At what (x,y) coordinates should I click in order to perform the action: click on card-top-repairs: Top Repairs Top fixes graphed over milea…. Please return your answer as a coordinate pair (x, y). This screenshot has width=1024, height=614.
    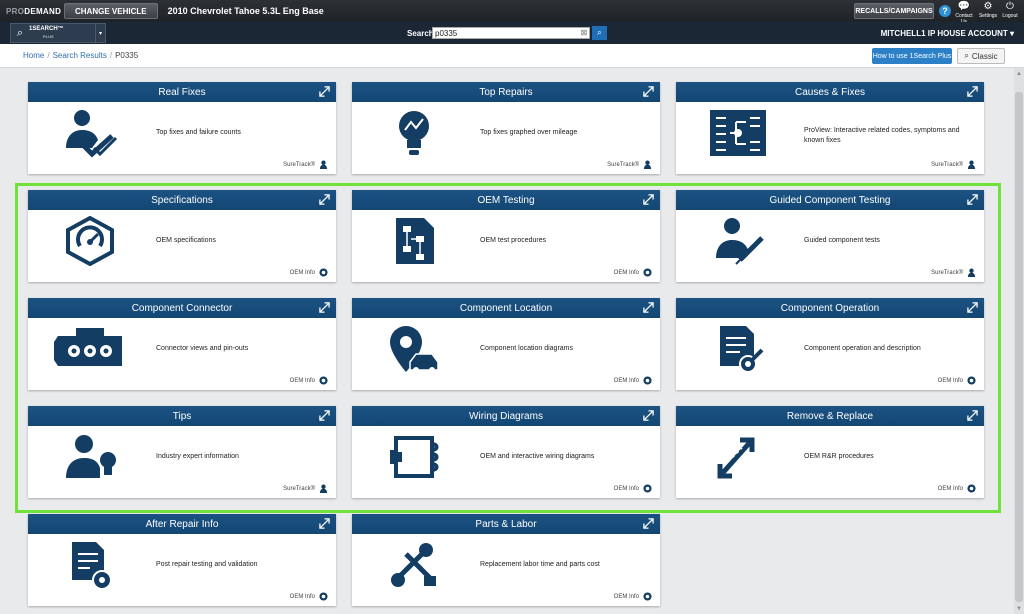
    Looking at the image, I should click on (506, 128).